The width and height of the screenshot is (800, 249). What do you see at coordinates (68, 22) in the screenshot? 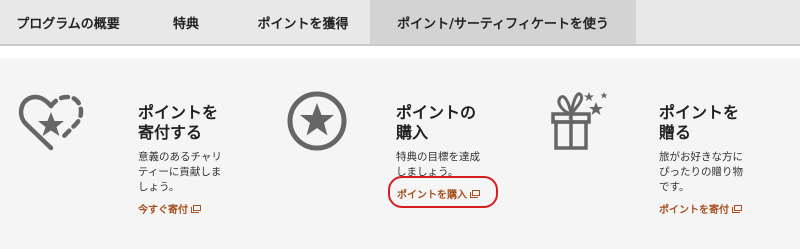
I see `tab-program-overview: プログラムの概要` at bounding box center [68, 22].